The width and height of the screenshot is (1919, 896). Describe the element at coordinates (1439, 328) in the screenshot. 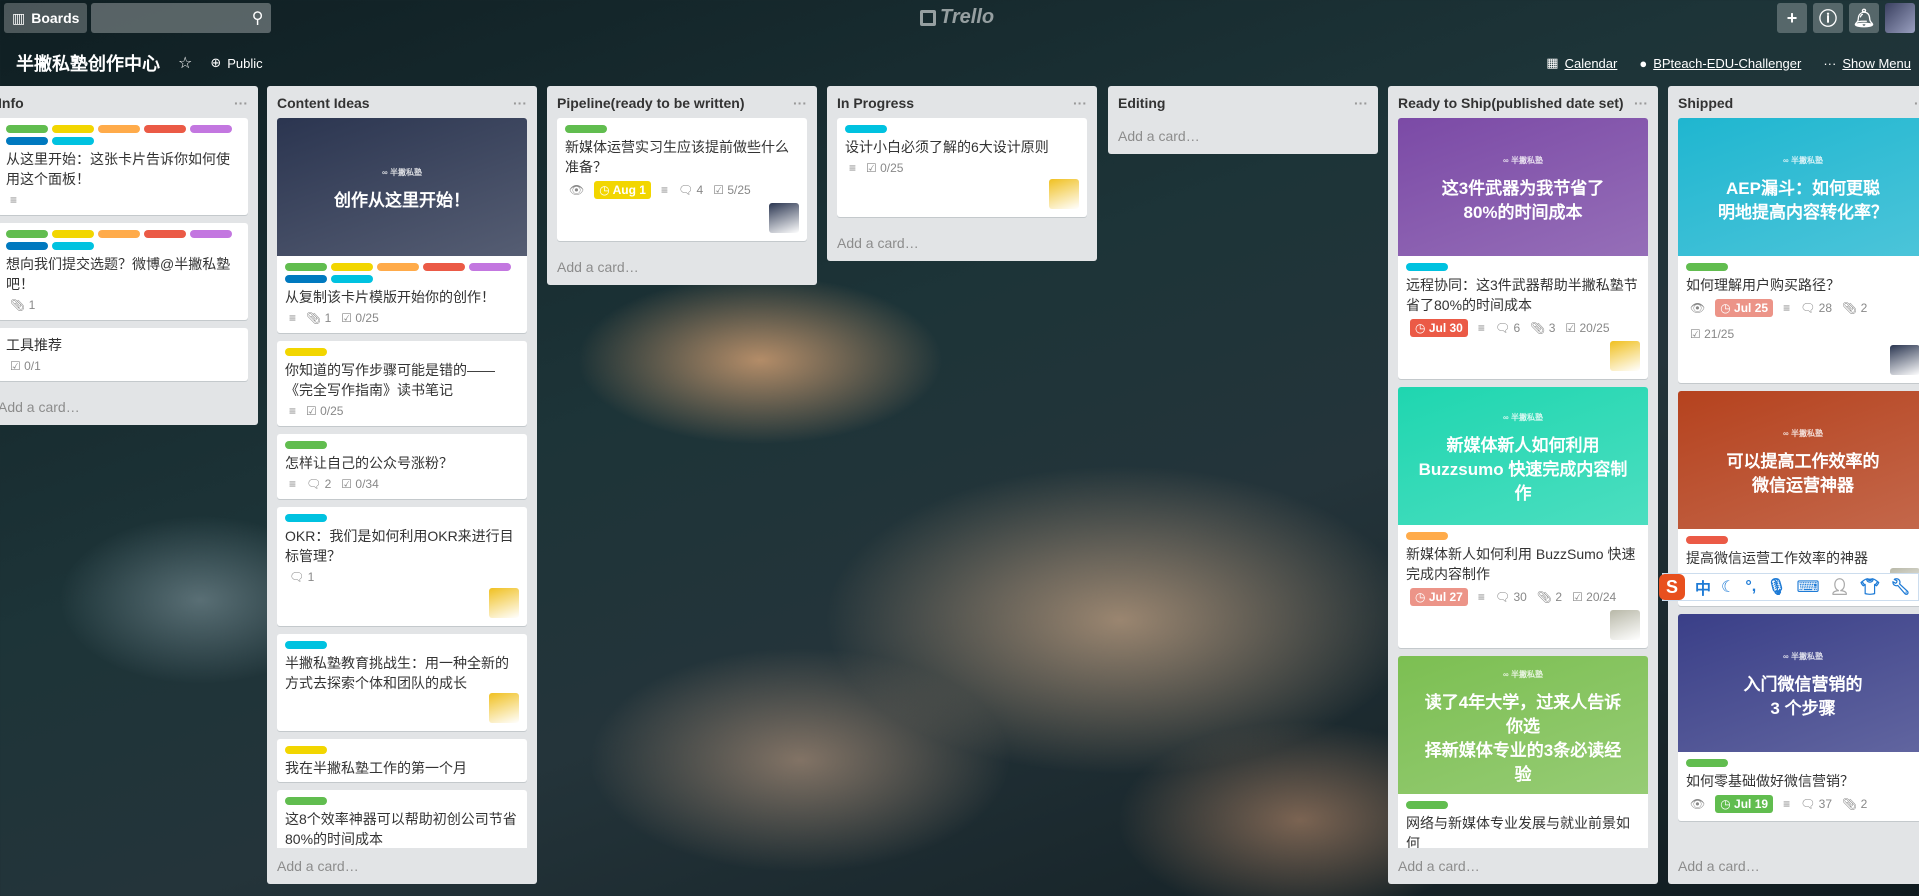

I see `due-date-badge: ◷ Jul 30` at that location.